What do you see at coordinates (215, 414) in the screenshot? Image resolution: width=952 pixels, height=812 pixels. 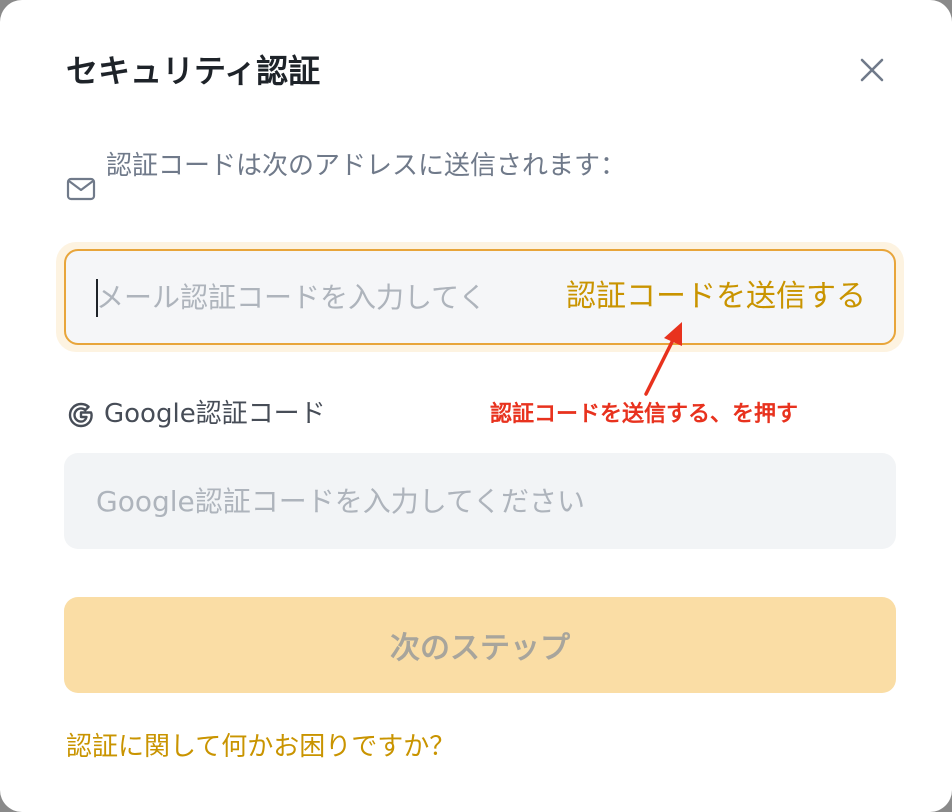 I see `google-auth-label: Google認証コード` at bounding box center [215, 414].